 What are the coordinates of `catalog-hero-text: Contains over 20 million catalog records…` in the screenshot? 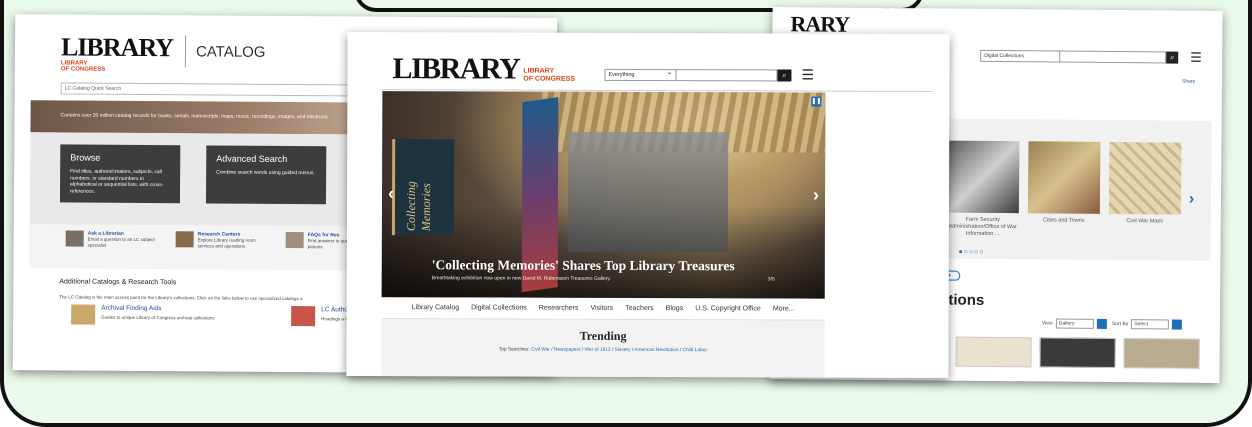 It's located at (194, 116).